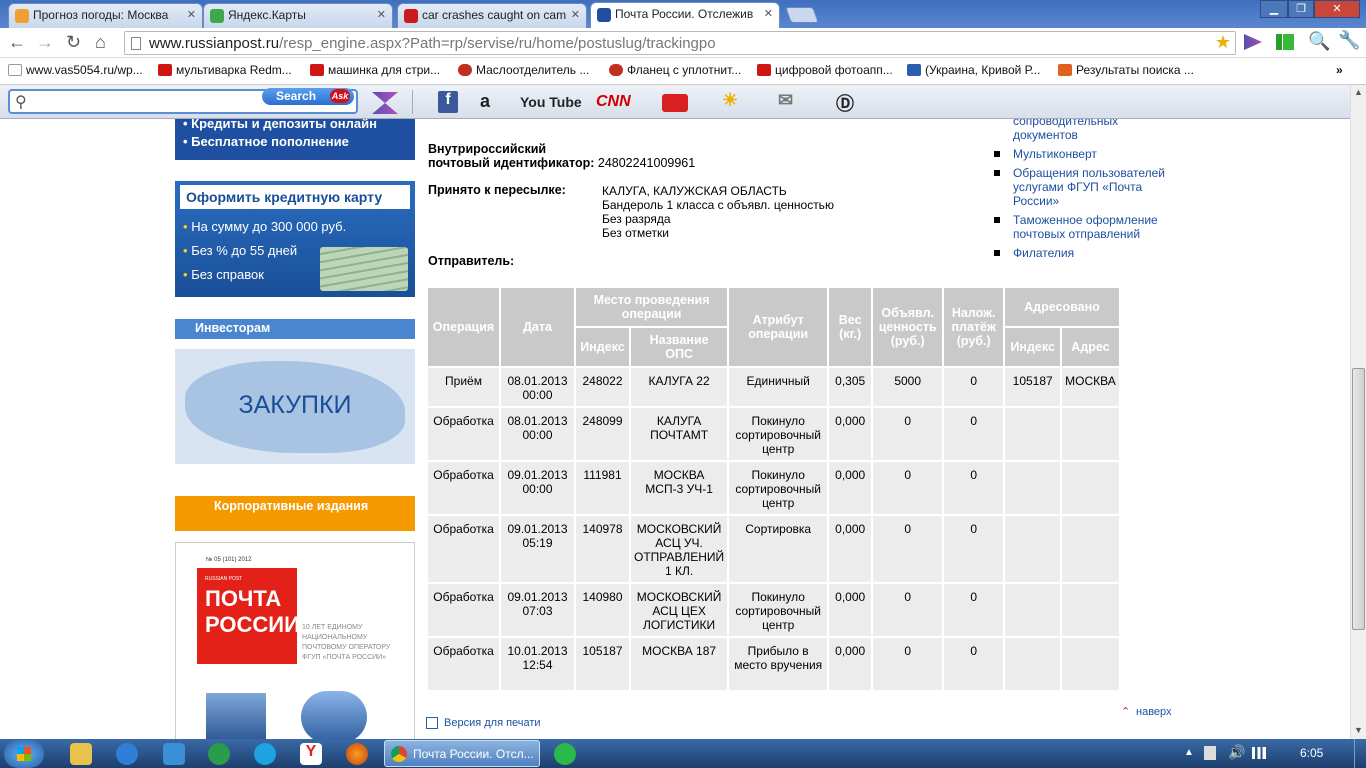 The image size is (1366, 768). What do you see at coordinates (311, 754) in the screenshot?
I see `yandex-icon: Y` at bounding box center [311, 754].